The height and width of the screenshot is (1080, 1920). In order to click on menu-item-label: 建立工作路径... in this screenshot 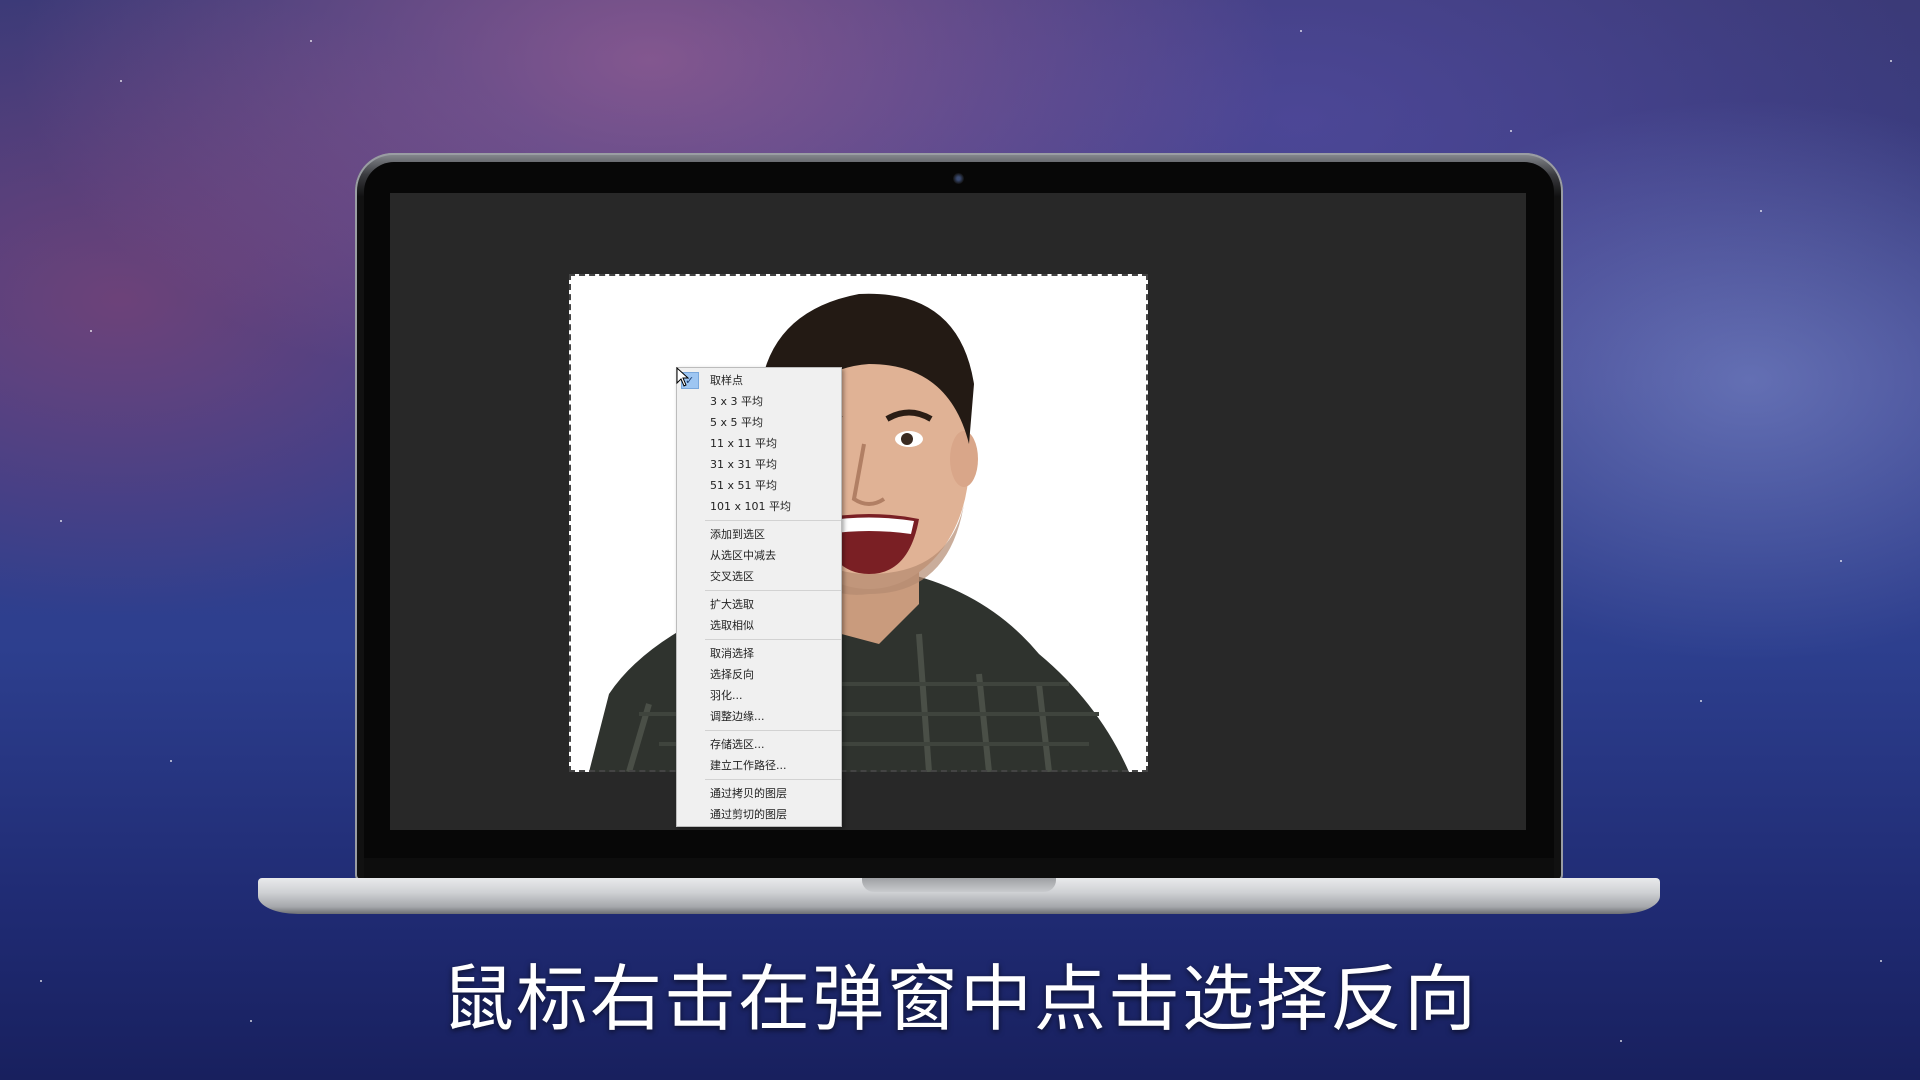, I will do `click(748, 765)`.